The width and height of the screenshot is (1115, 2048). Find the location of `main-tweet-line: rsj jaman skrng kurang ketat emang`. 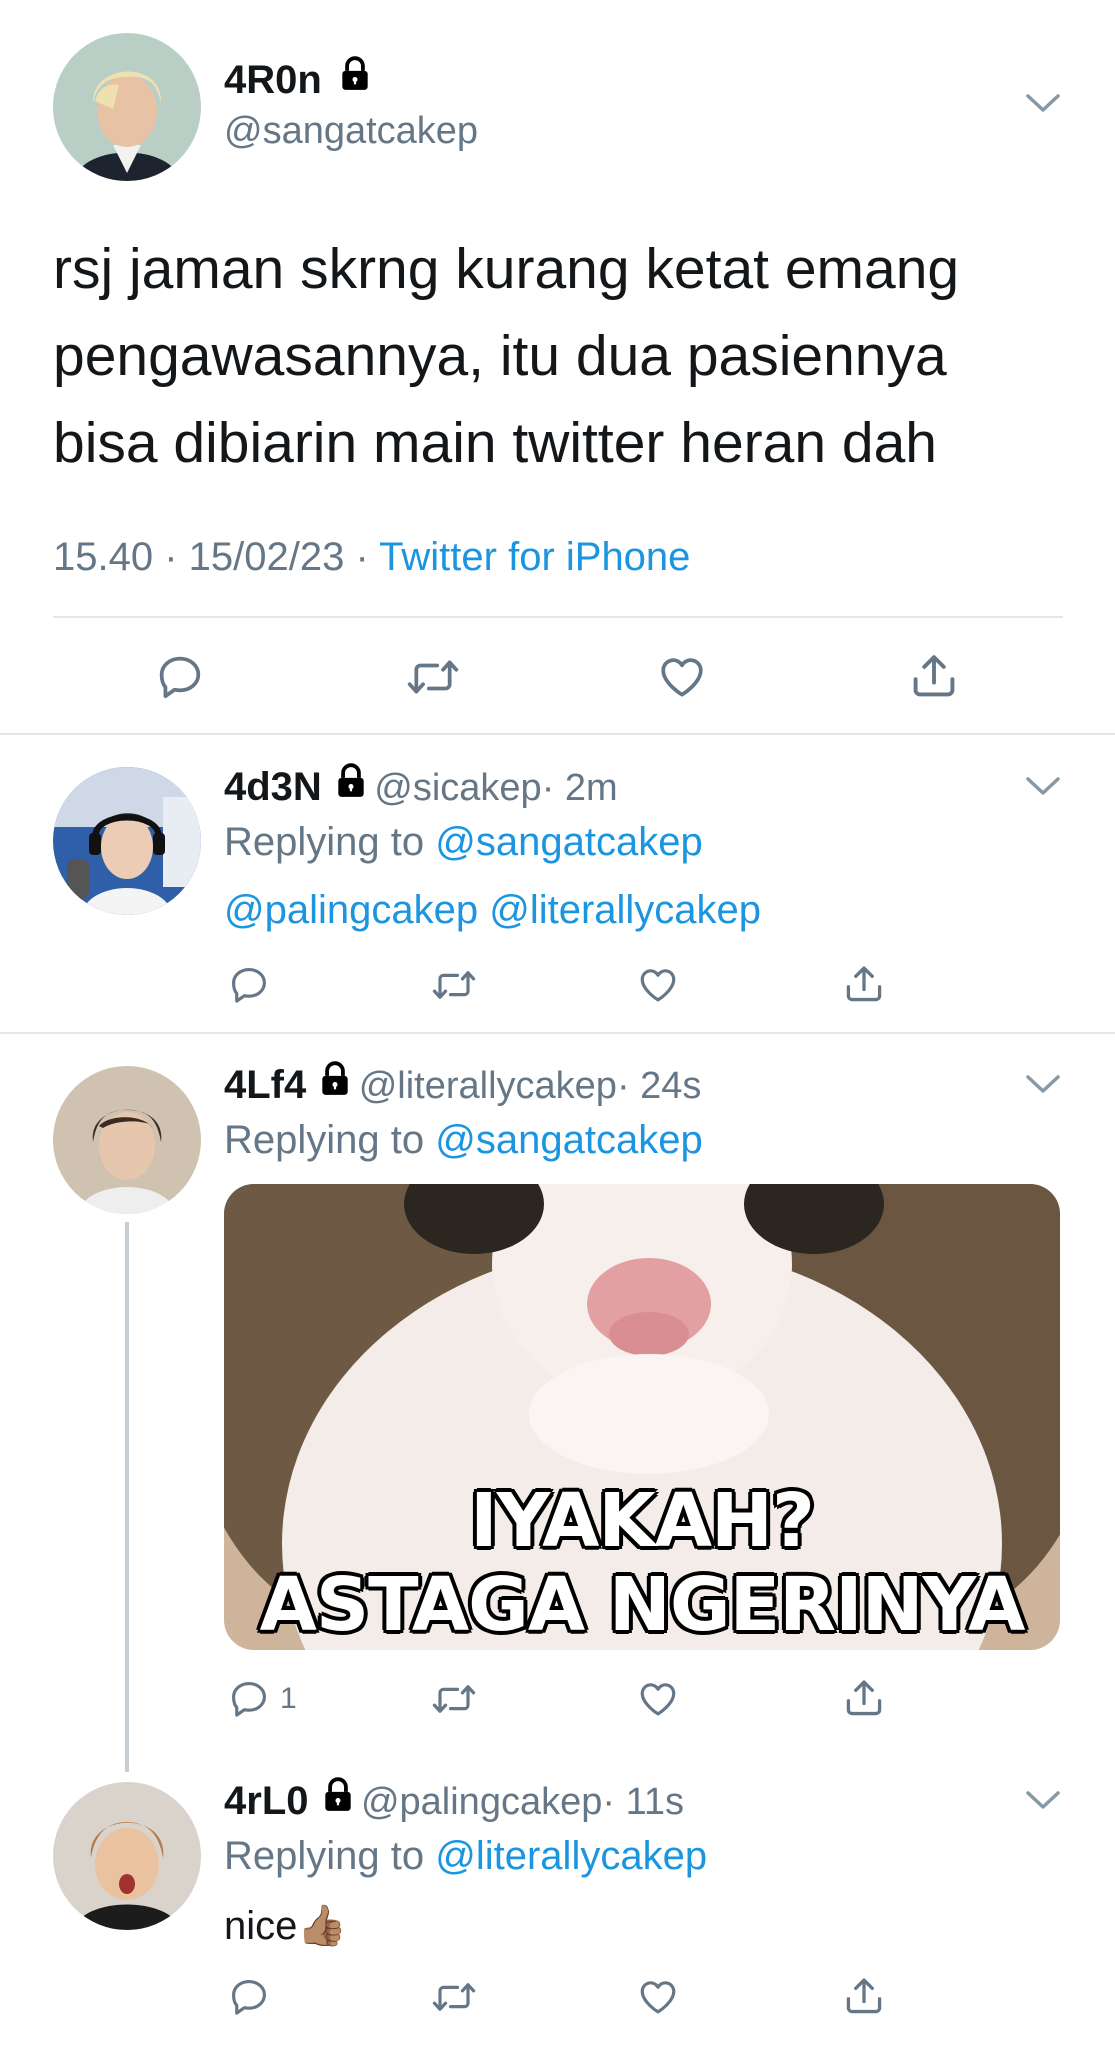

main-tweet-line: rsj jaman skrng kurang ketat emang is located at coordinates (506, 269).